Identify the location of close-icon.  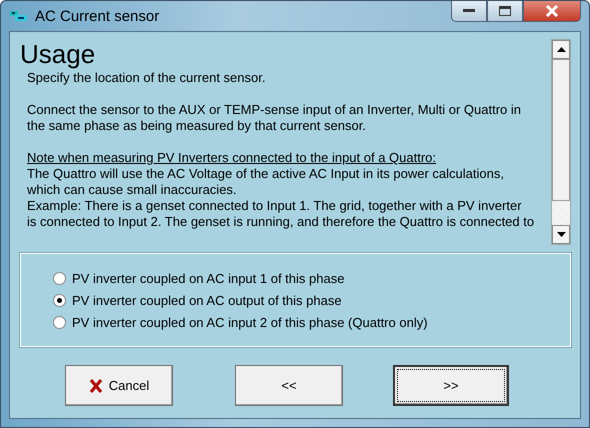
(552, 11).